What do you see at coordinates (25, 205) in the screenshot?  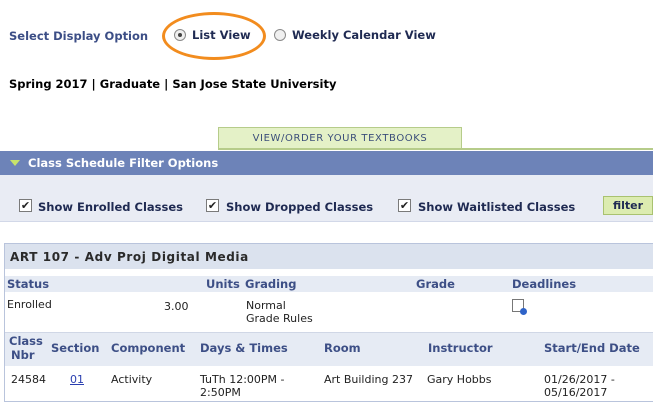 I see `show-enrolled-checkbox: ✔` at bounding box center [25, 205].